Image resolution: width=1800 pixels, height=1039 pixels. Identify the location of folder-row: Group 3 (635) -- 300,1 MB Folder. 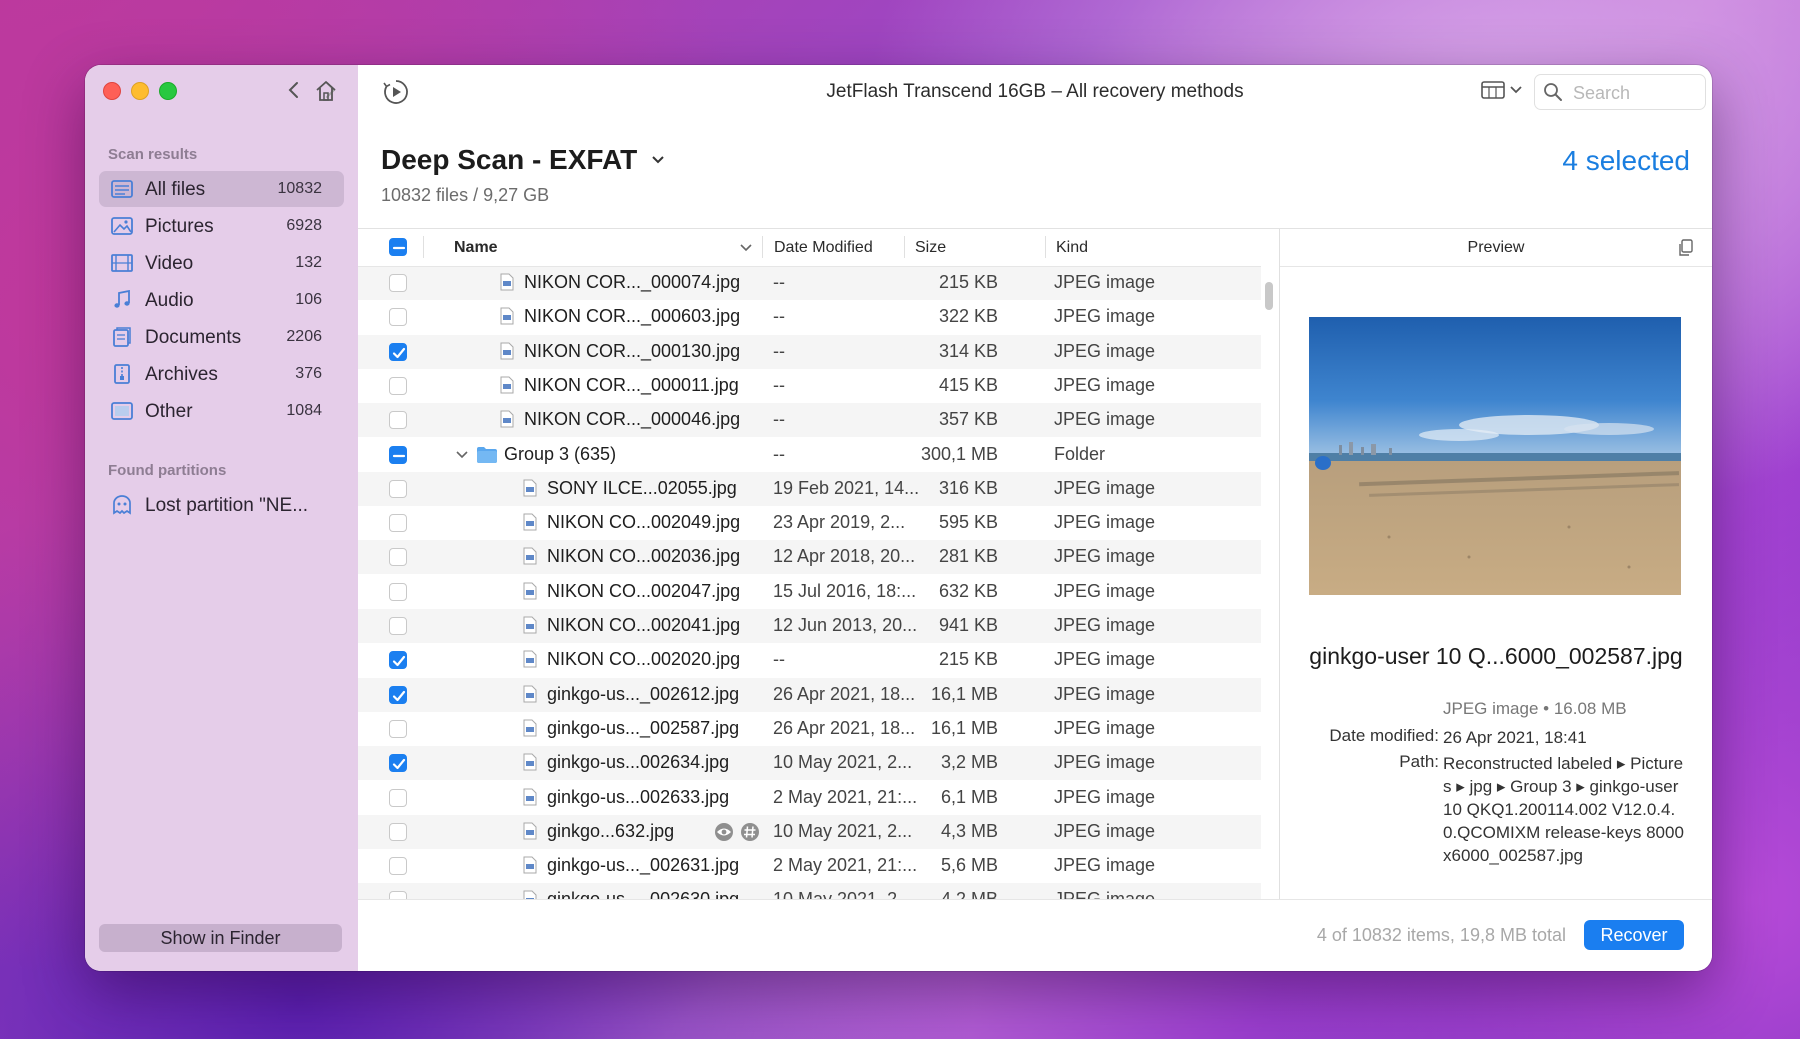
(809, 455).